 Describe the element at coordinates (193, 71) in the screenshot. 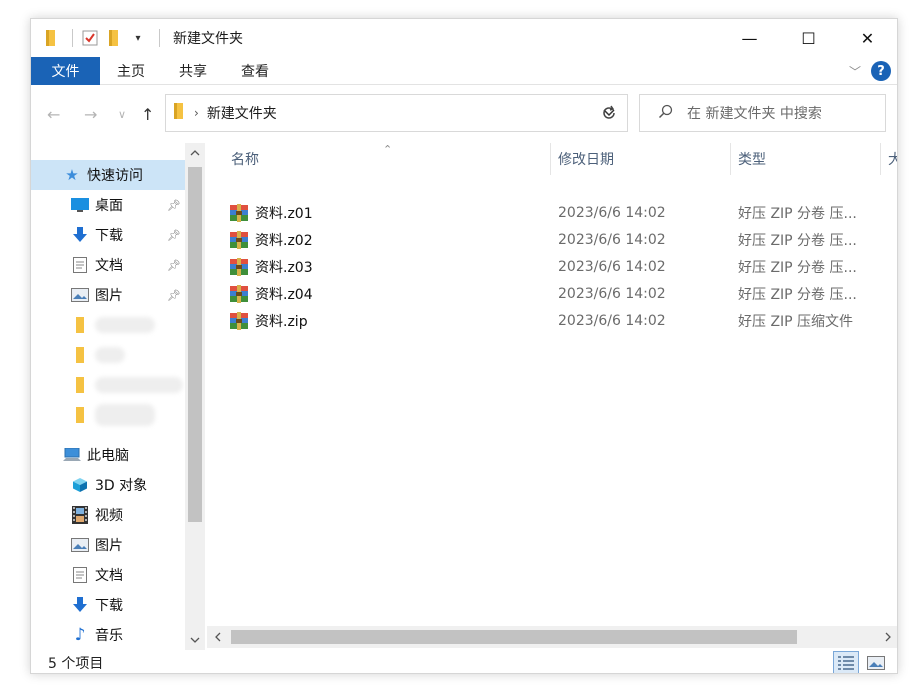

I see `tab-share: 共享` at that location.